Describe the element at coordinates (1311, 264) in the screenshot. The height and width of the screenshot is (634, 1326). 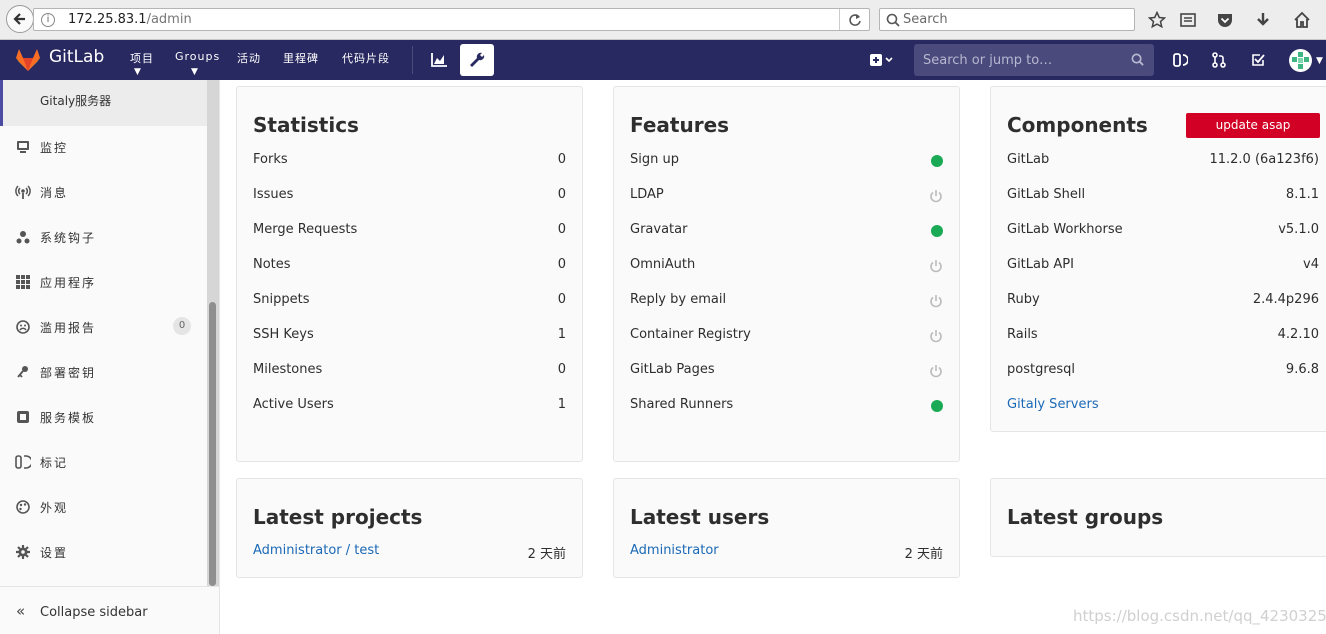
I see `component-version: v4` at that location.